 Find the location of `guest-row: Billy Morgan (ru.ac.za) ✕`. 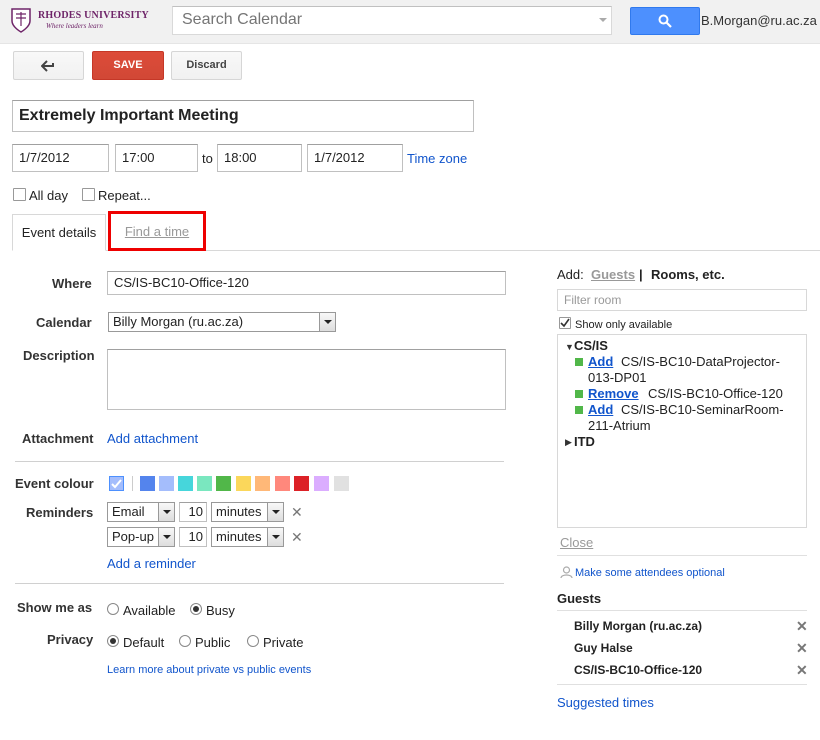

guest-row: Billy Morgan (ru.ac.za) ✕ is located at coordinates (682, 630).